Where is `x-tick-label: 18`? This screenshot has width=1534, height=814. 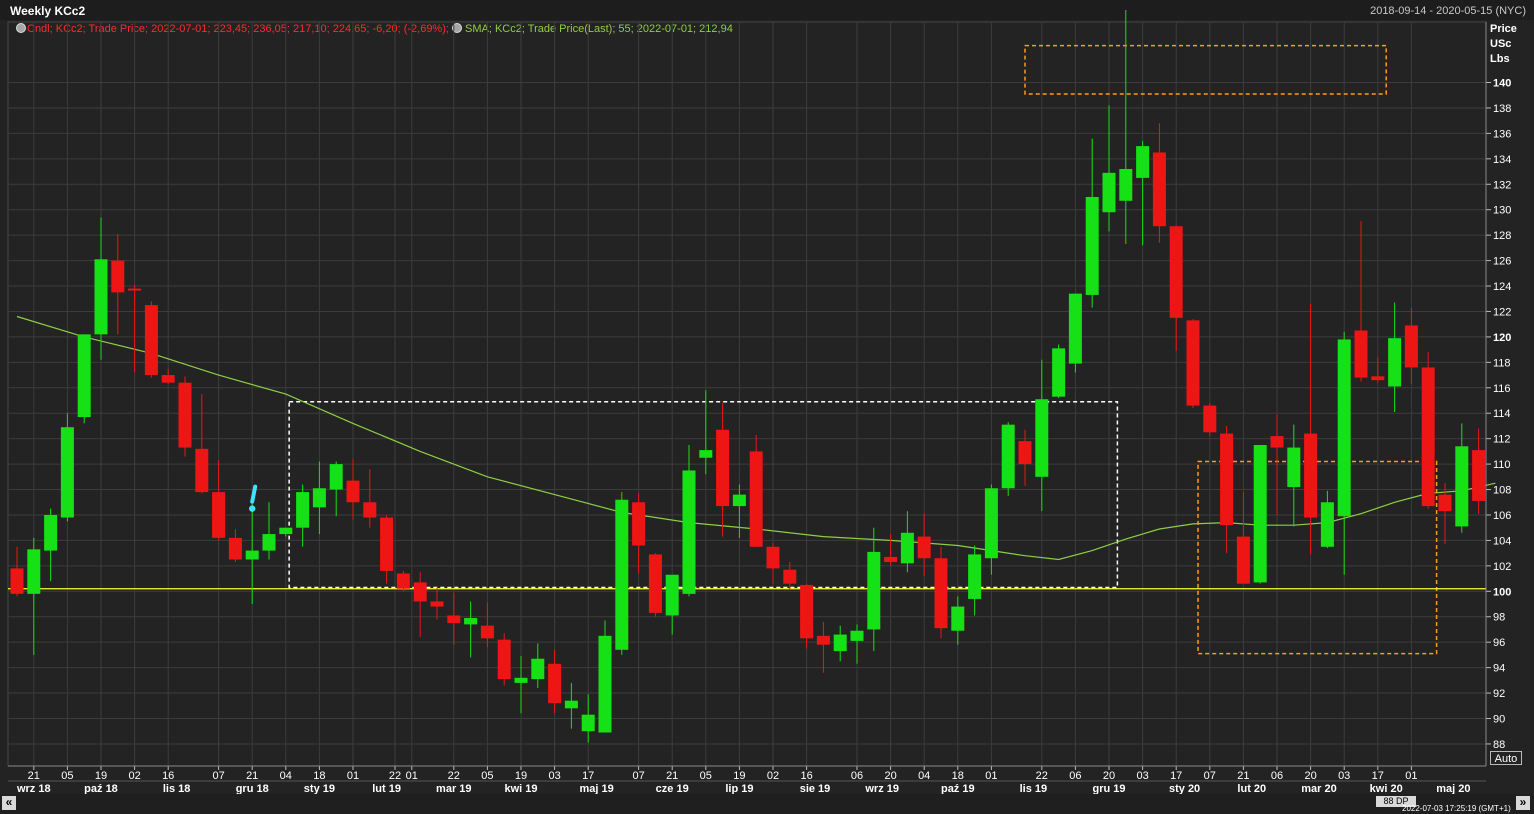 x-tick-label: 18 is located at coordinates (319, 776).